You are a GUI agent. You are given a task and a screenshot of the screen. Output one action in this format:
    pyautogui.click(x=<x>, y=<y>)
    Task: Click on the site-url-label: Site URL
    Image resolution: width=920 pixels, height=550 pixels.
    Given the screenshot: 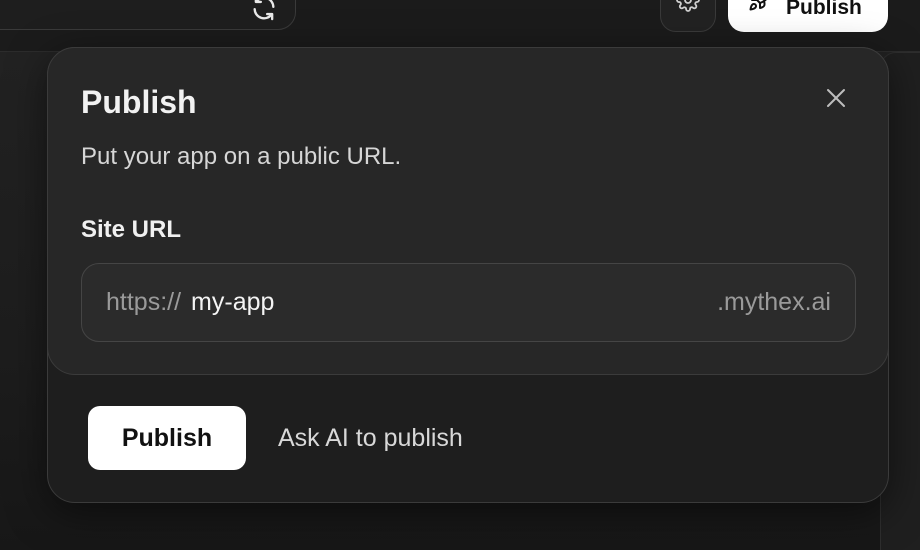 What is the action you would take?
    pyautogui.click(x=131, y=229)
    